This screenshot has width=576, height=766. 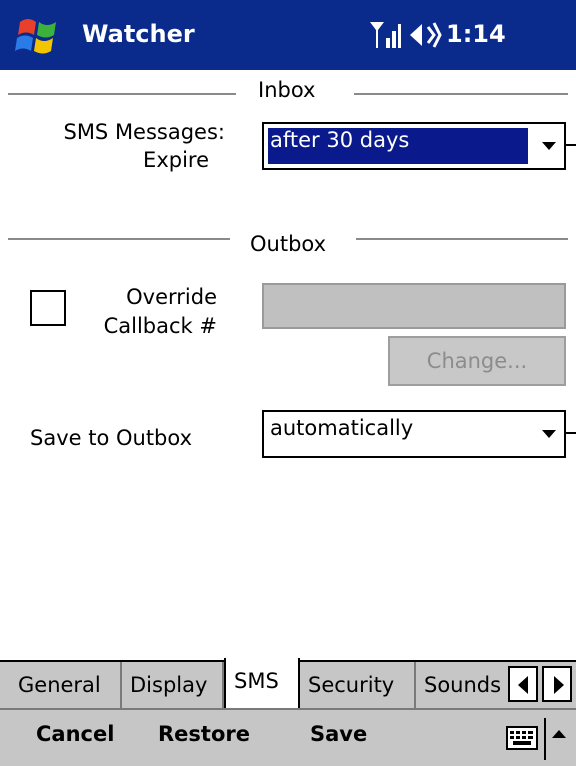 What do you see at coordinates (476, 34) in the screenshot?
I see `clock: 1:14` at bounding box center [476, 34].